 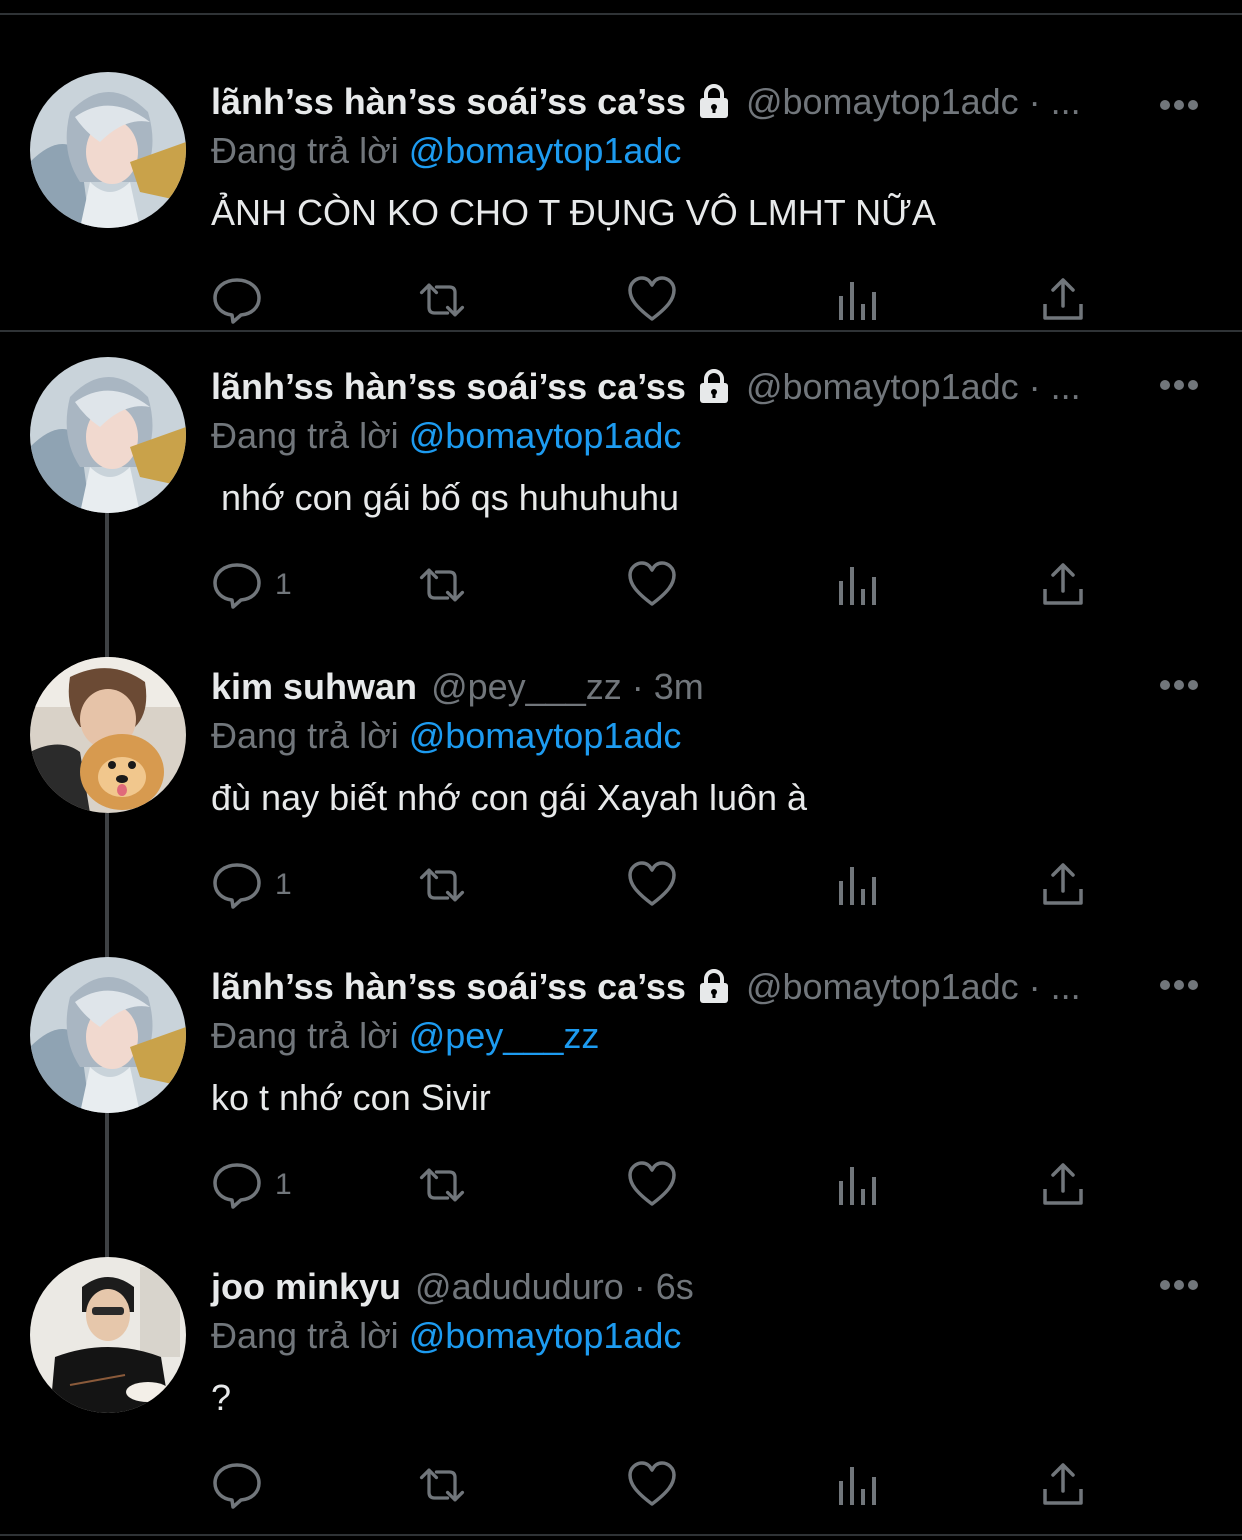 I want to click on user-handle: @adududuro, so click(x=519, y=1287).